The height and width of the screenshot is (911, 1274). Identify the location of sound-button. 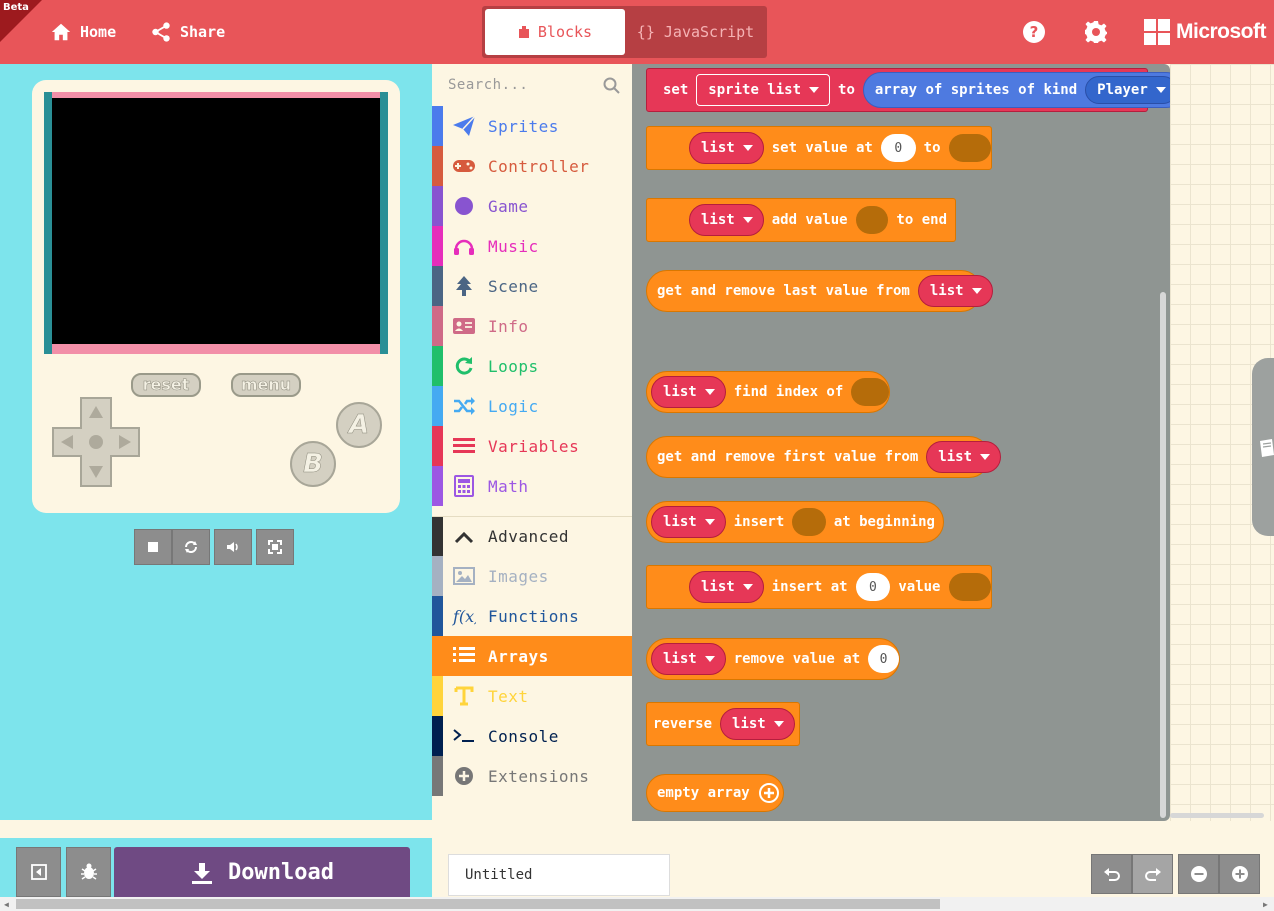
(233, 547).